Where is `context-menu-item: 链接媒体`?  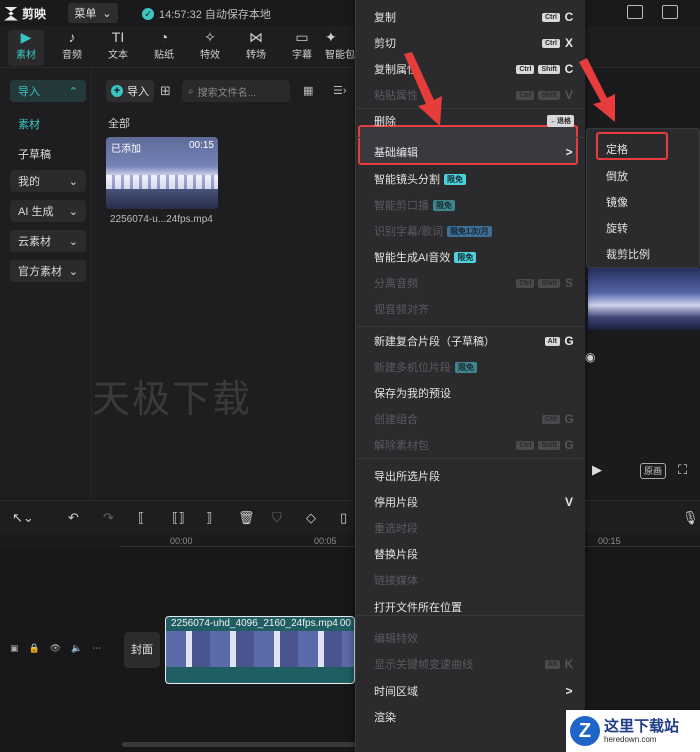
context-menu-item: 链接媒体 is located at coordinates (474, 580).